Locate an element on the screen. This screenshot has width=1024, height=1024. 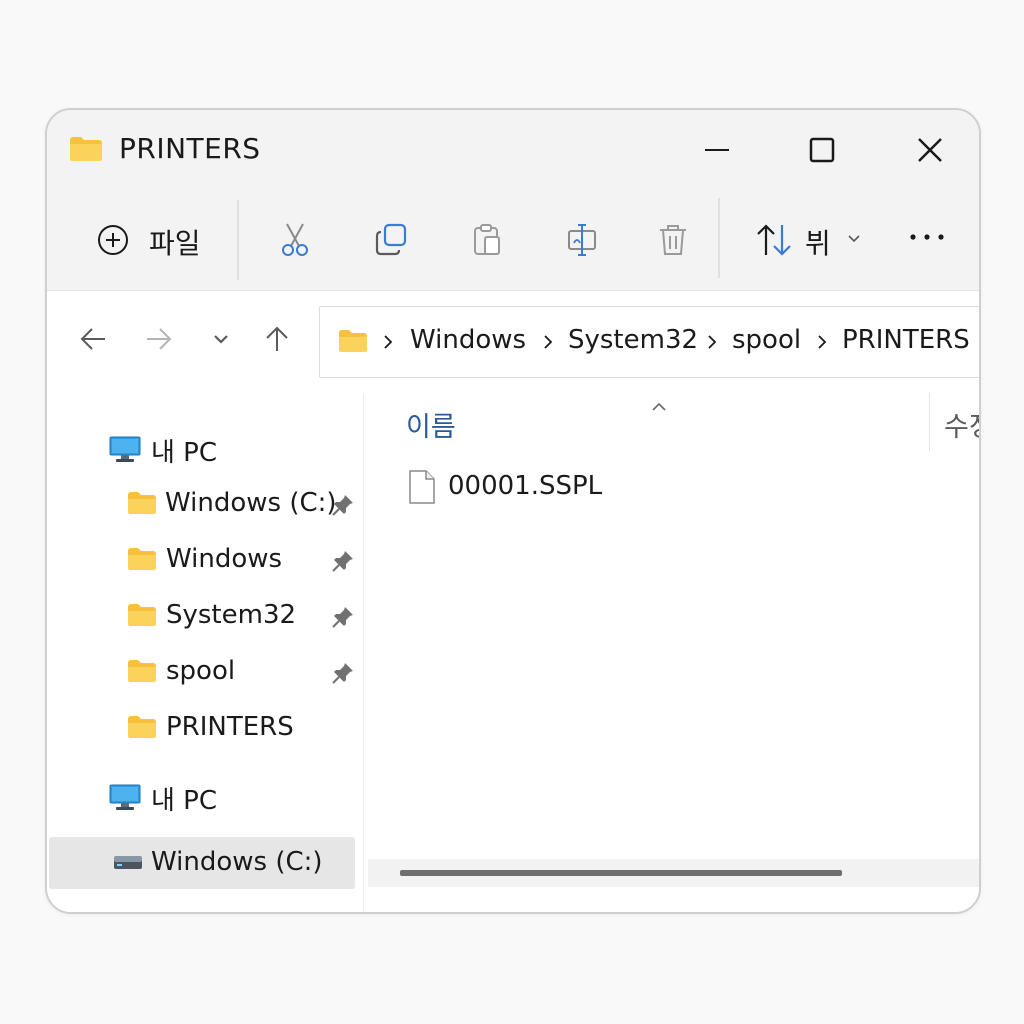
delete-icon is located at coordinates (673, 240).